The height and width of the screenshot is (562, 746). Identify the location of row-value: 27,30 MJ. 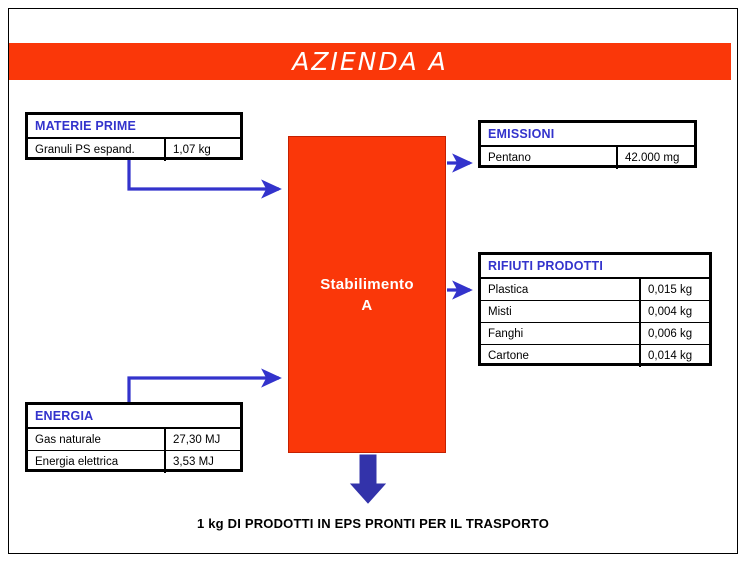
(197, 439).